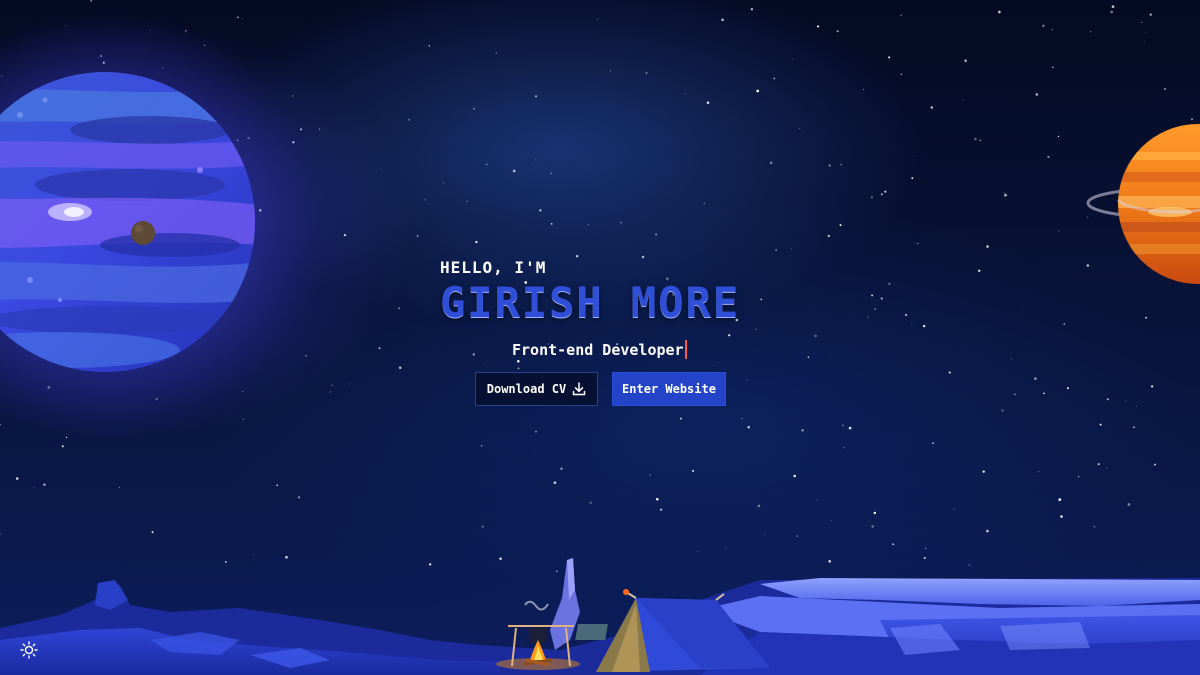  Describe the element at coordinates (143, 233) in the screenshot. I see `moon` at that location.